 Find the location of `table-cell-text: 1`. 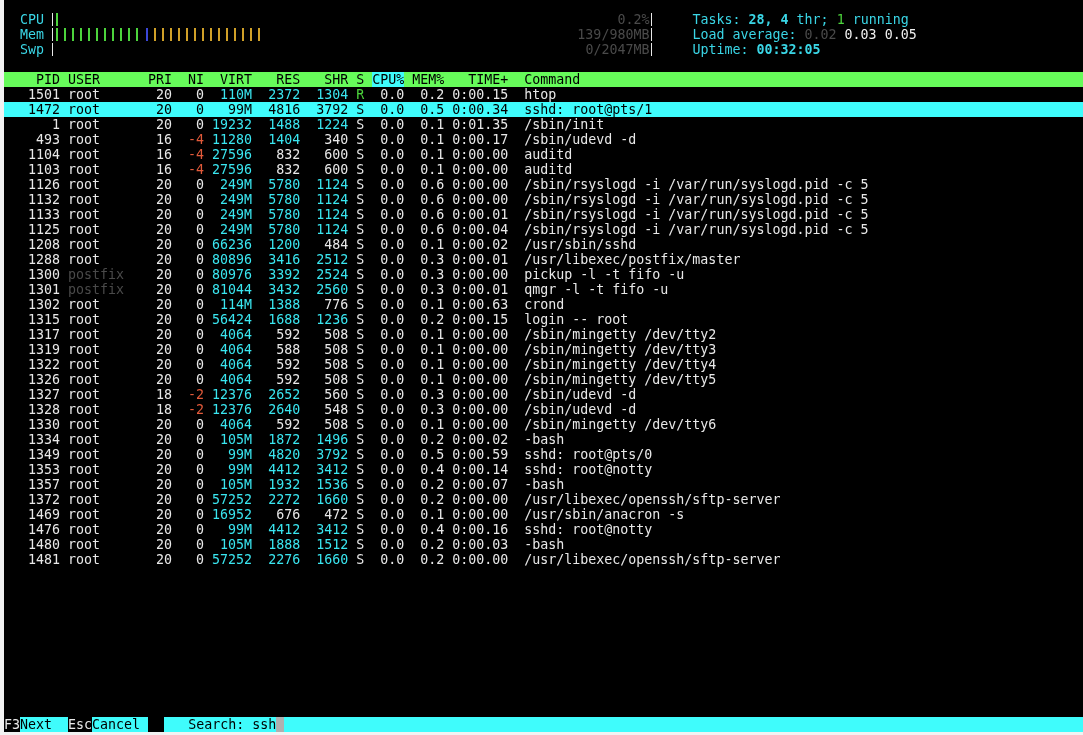

table-cell-text: 1 is located at coordinates (55, 124).